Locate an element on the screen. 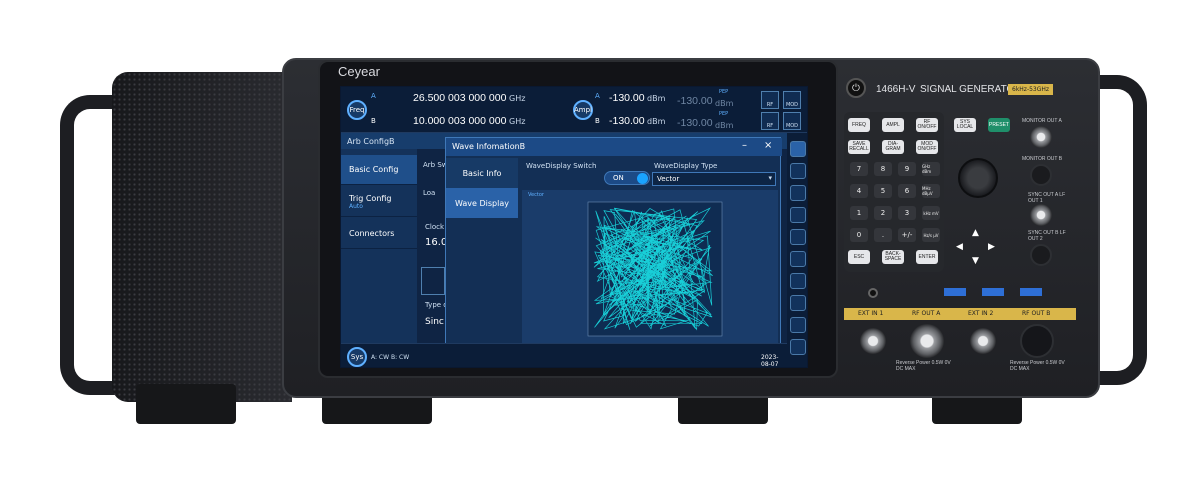  backspace-key: BACK- SPACE is located at coordinates (893, 257).